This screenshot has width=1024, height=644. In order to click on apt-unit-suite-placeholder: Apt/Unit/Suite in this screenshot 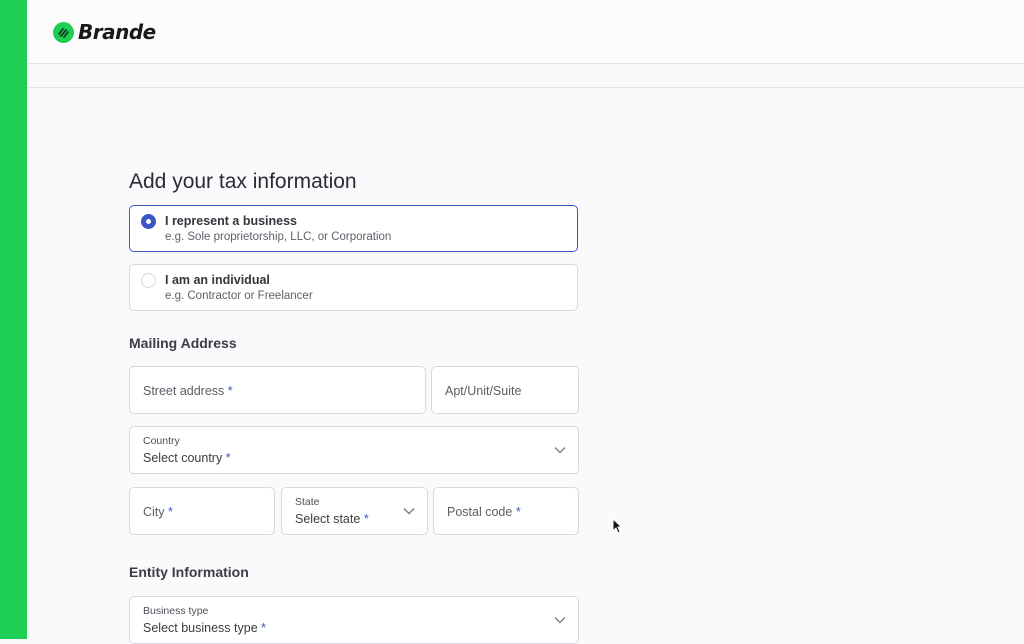, I will do `click(483, 391)`.